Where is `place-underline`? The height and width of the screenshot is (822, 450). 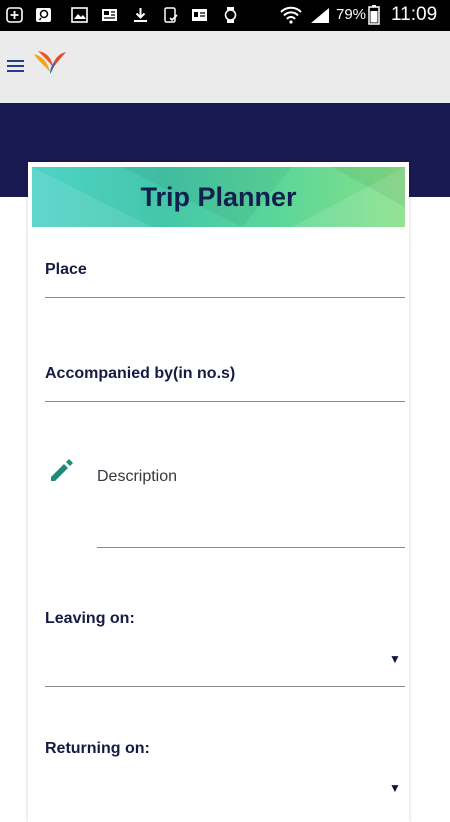
place-underline is located at coordinates (225, 297).